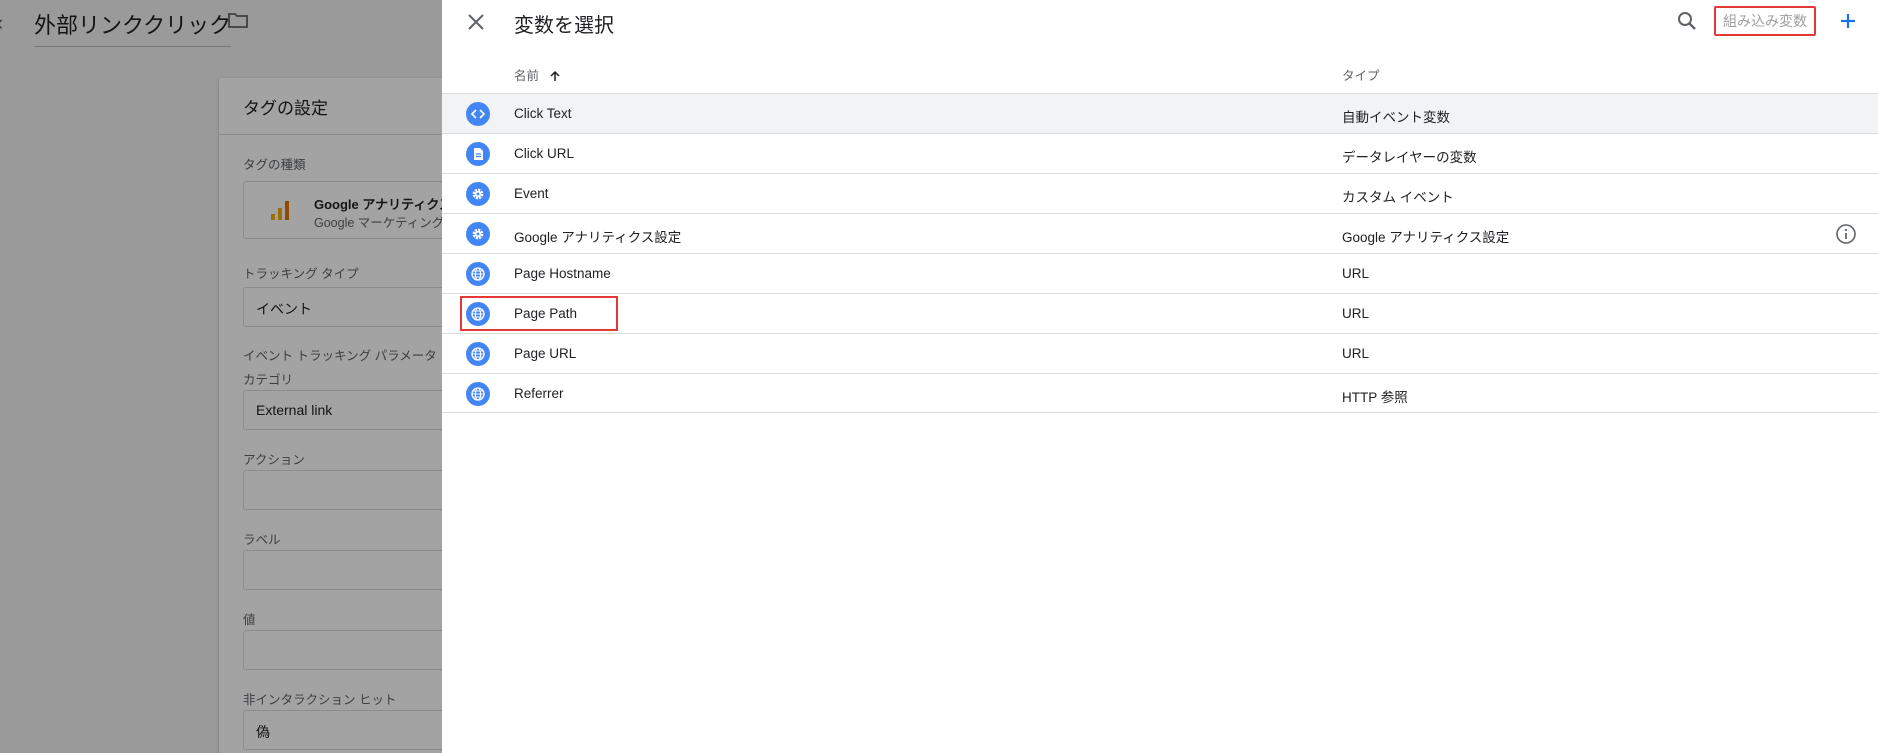  I want to click on row-name: Page Hostname, so click(562, 273).